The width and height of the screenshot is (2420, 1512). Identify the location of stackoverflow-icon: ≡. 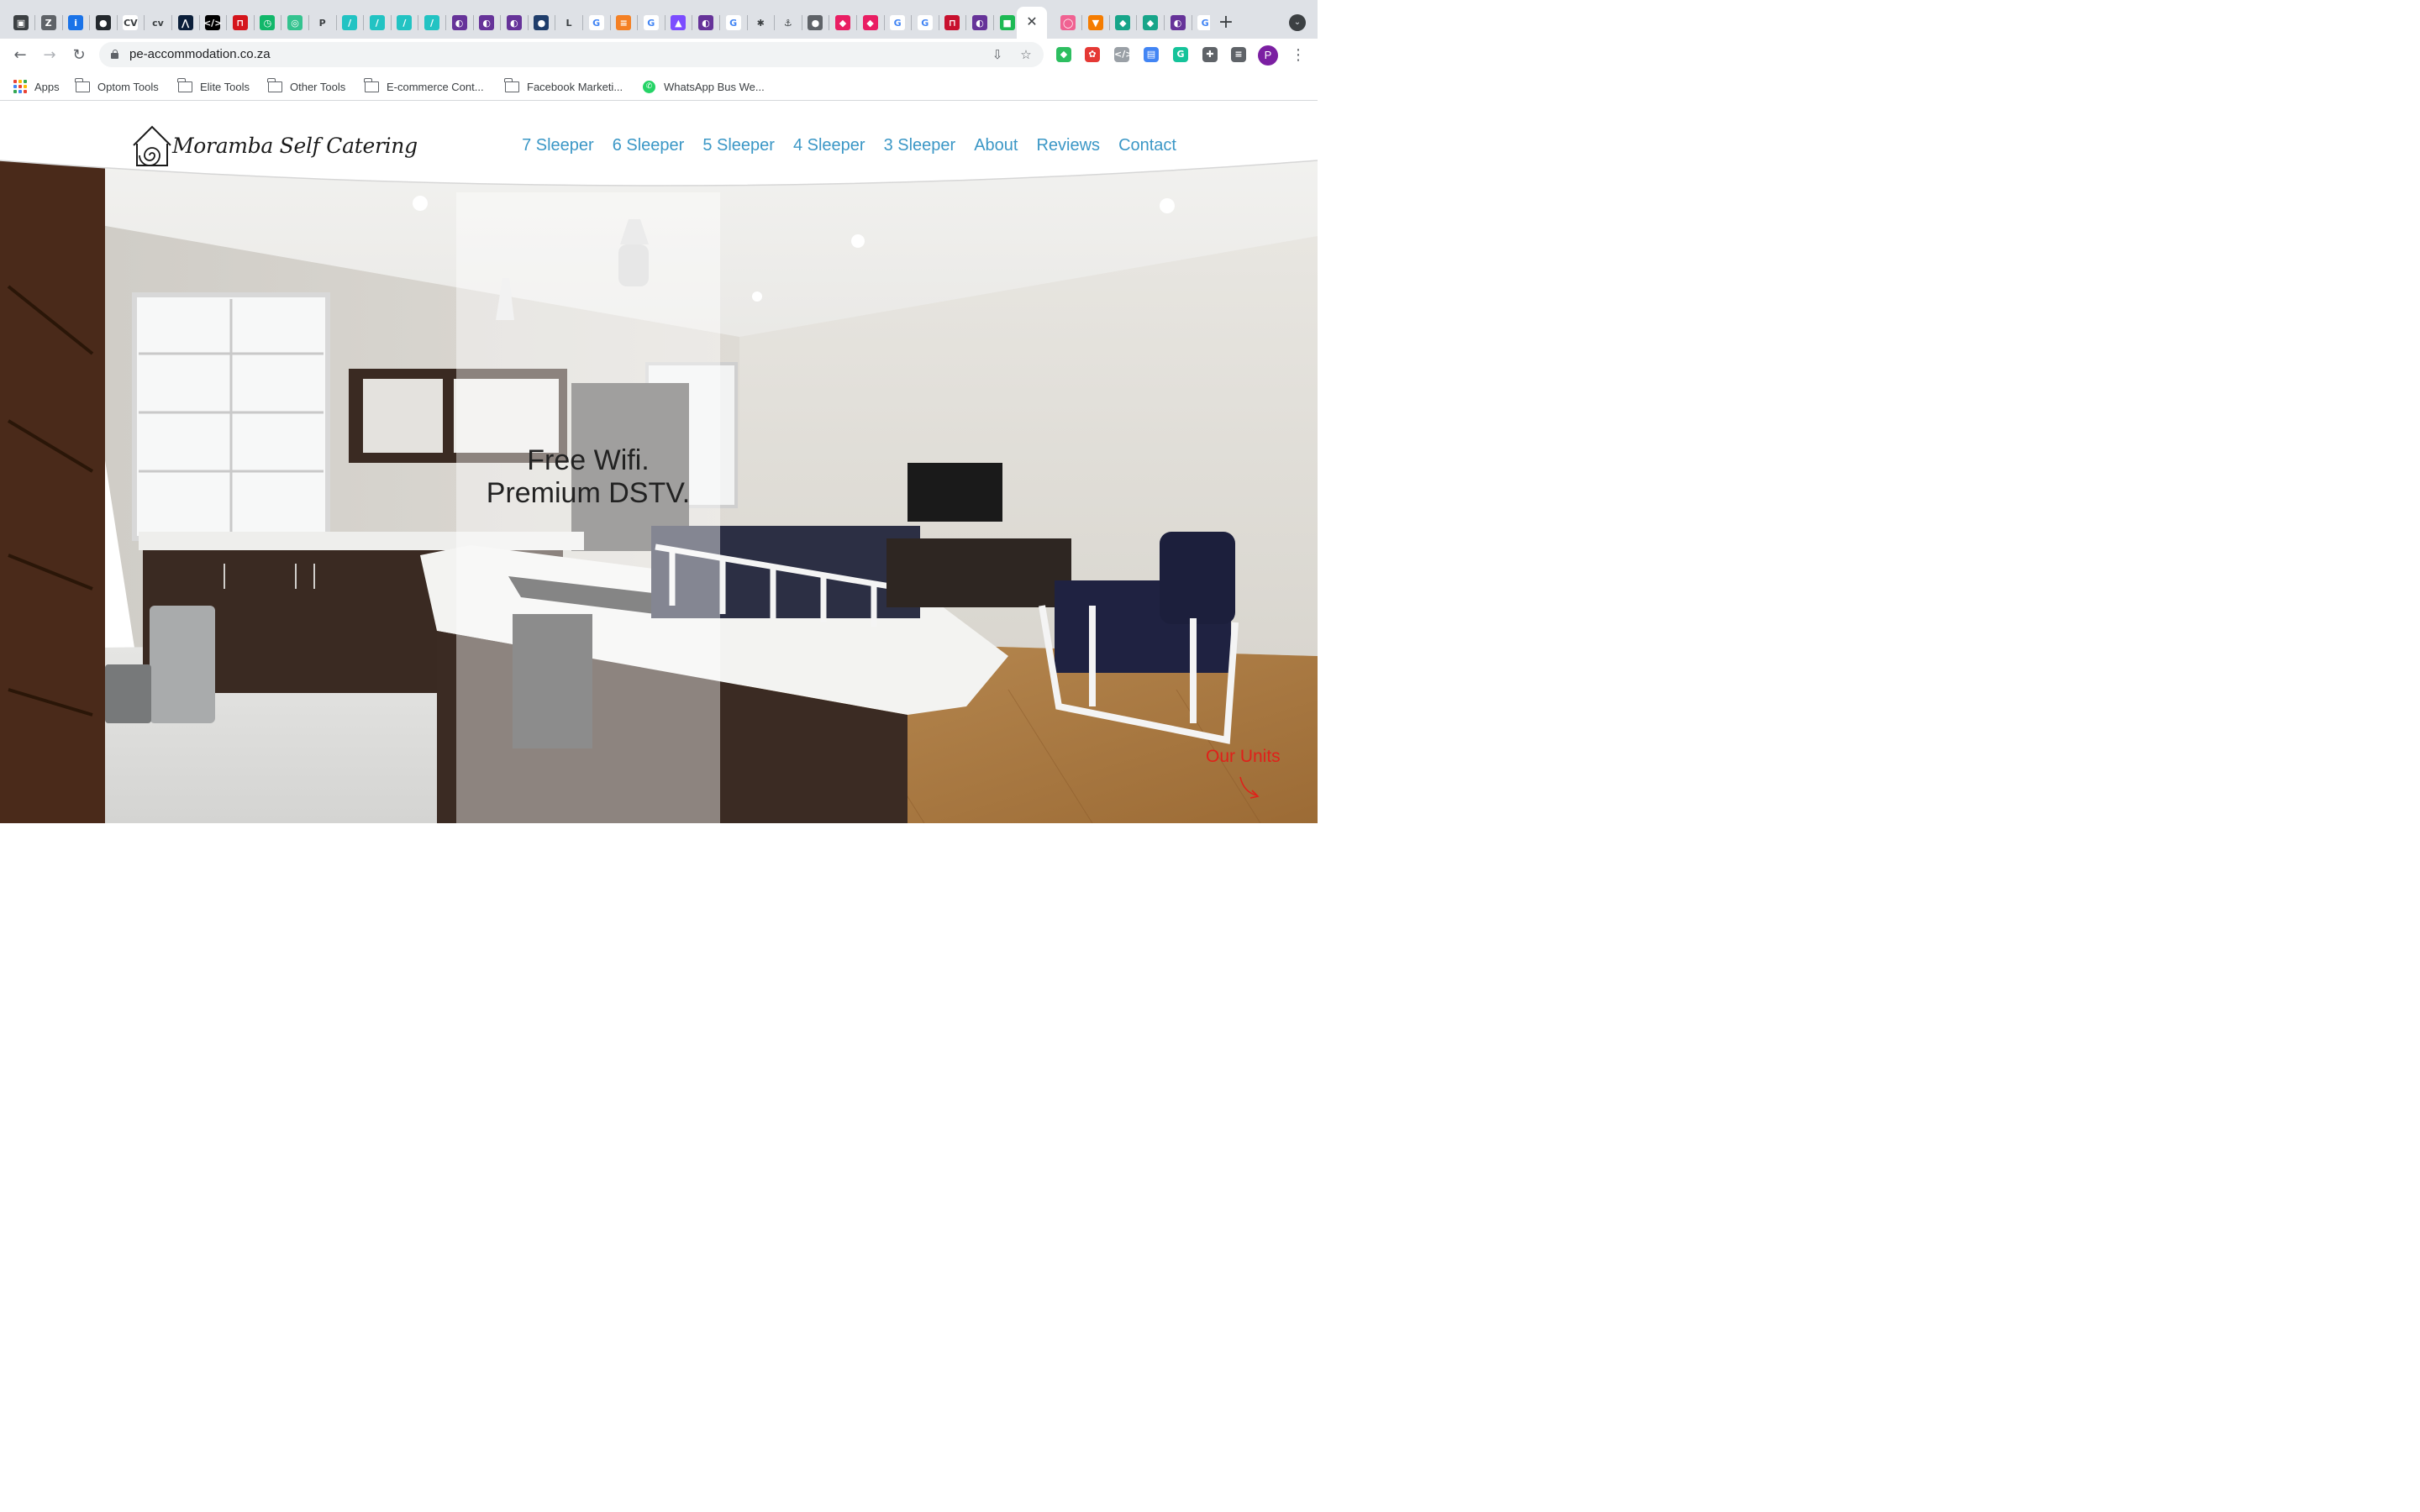
(624, 22).